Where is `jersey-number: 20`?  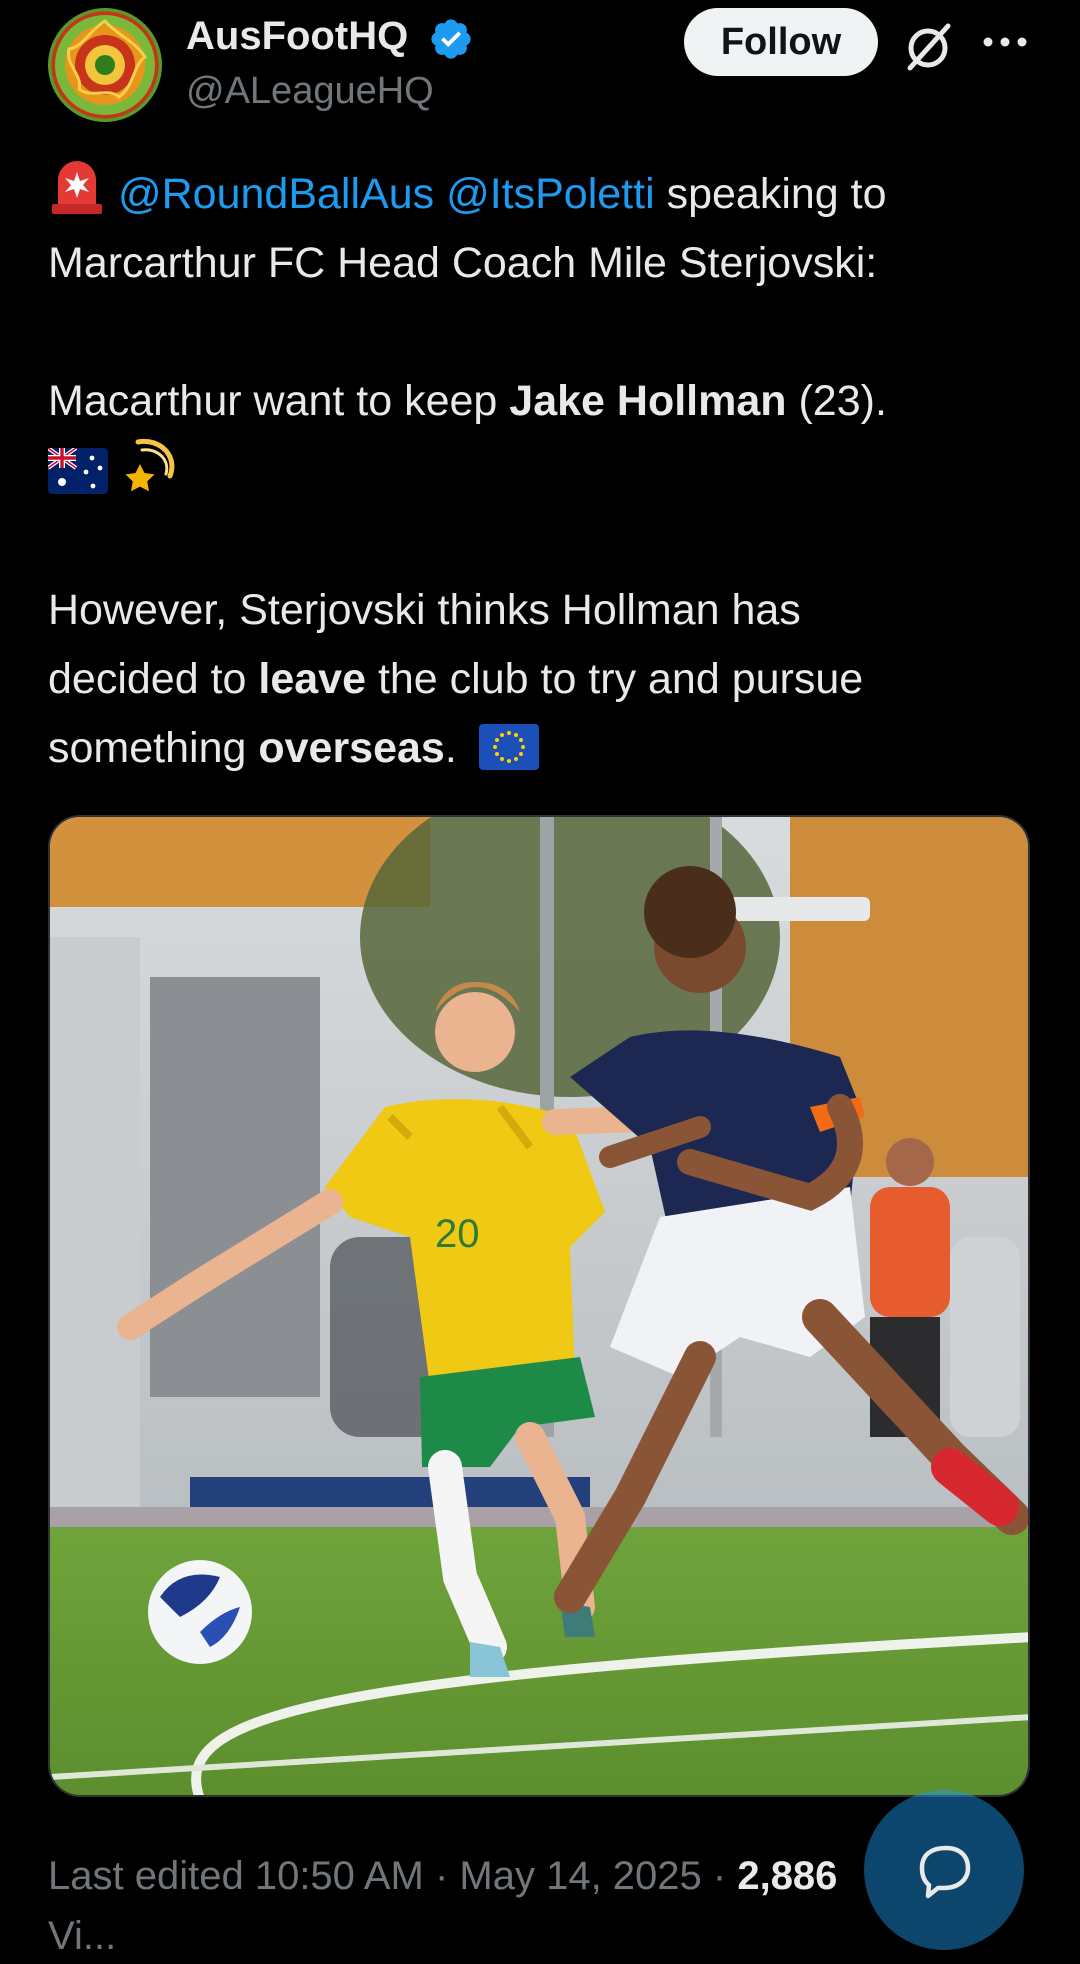 jersey-number: 20 is located at coordinates (457, 1234).